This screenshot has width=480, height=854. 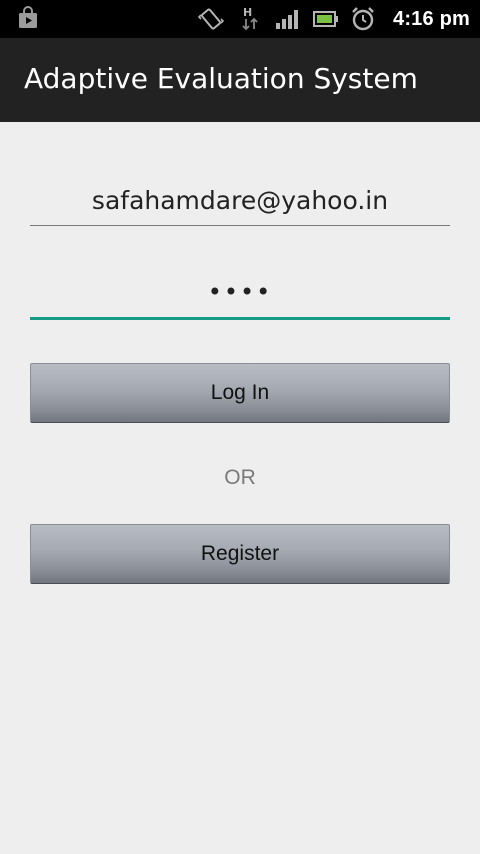 I want to click on password-field: ••••, so click(x=240, y=295).